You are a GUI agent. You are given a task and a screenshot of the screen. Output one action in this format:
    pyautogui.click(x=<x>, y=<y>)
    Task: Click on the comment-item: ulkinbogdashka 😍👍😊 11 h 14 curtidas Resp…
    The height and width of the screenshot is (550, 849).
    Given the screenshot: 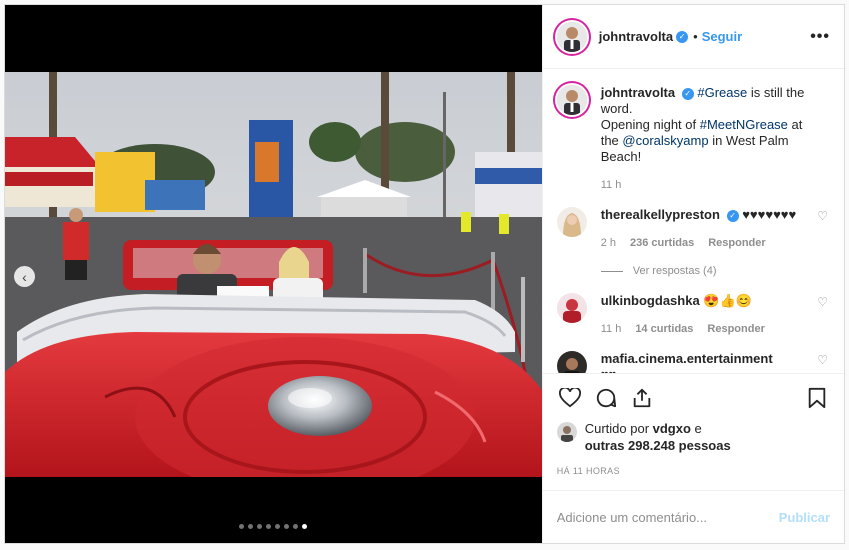 What is the action you would take?
    pyautogui.click(x=692, y=315)
    